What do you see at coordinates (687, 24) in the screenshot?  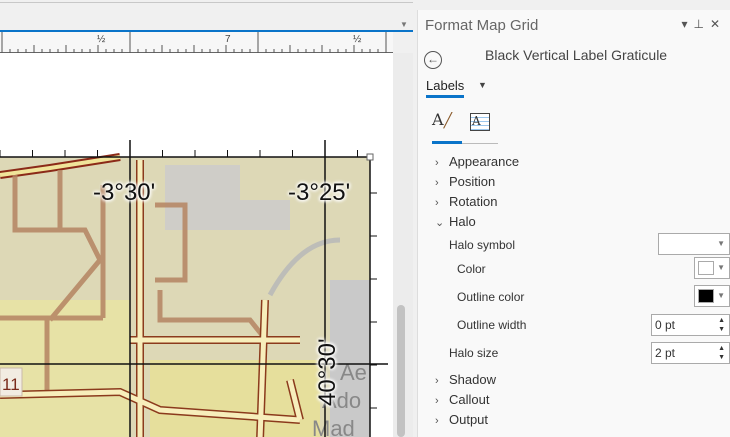 I see `dropdown-icon: ▾` at bounding box center [687, 24].